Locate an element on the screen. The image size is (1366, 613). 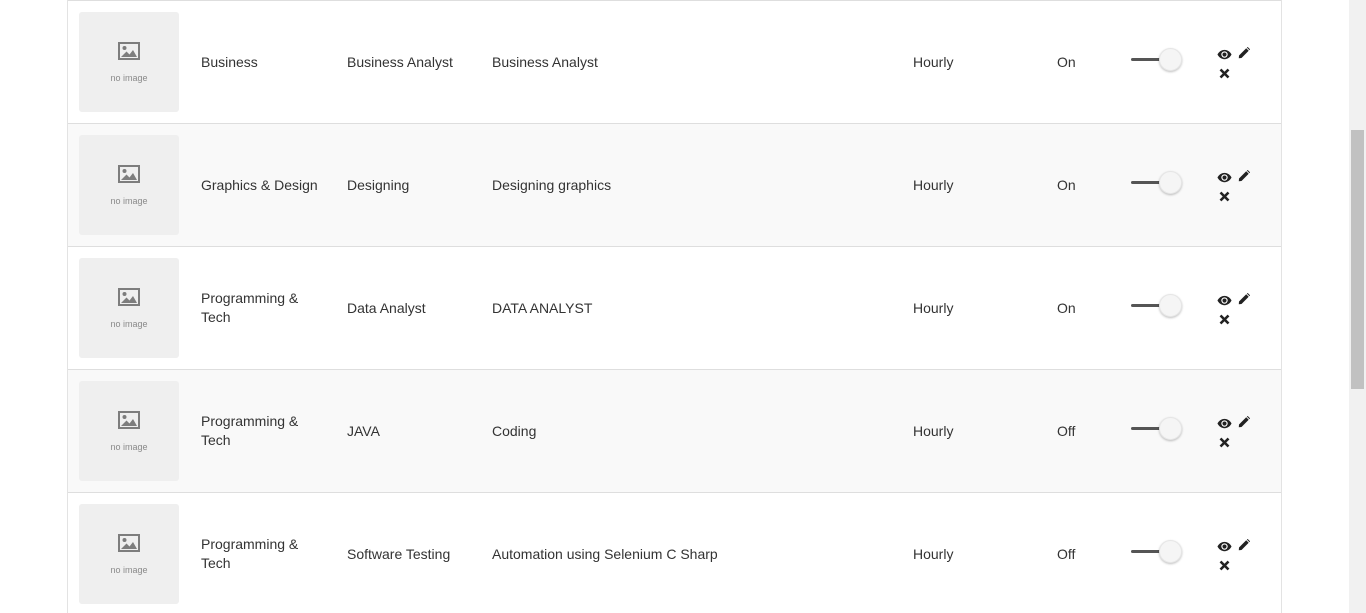
vertical-scrollbar is located at coordinates (1357, 306).